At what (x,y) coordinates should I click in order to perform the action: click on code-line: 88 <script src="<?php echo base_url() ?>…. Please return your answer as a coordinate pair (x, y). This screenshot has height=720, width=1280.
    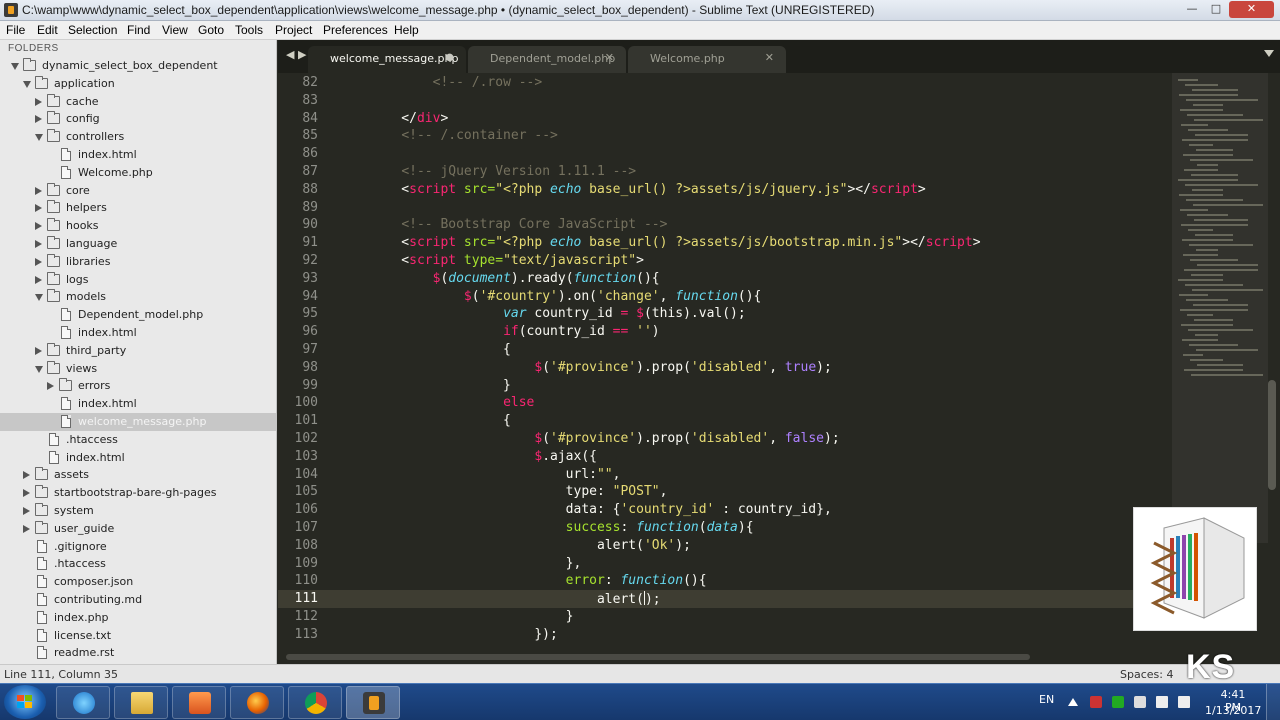
    Looking at the image, I should click on (728, 190).